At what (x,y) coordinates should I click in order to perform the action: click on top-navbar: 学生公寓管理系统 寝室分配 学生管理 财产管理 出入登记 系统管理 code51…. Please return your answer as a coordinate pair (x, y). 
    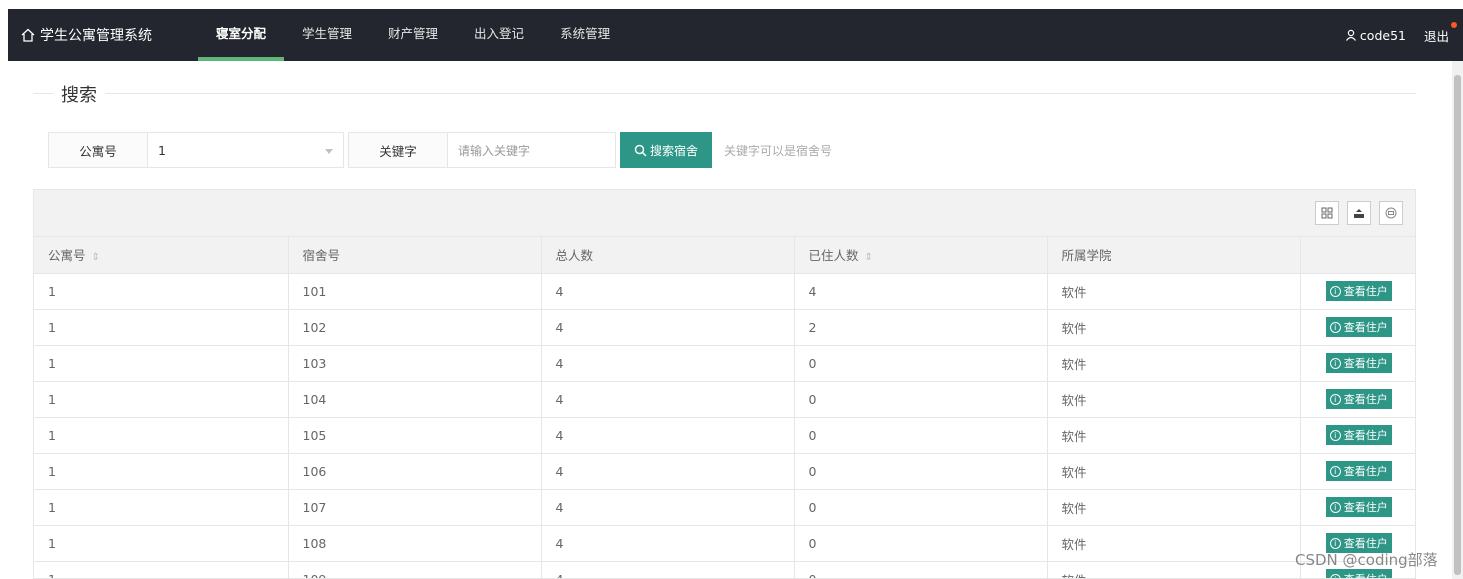
    Looking at the image, I should click on (735, 35).